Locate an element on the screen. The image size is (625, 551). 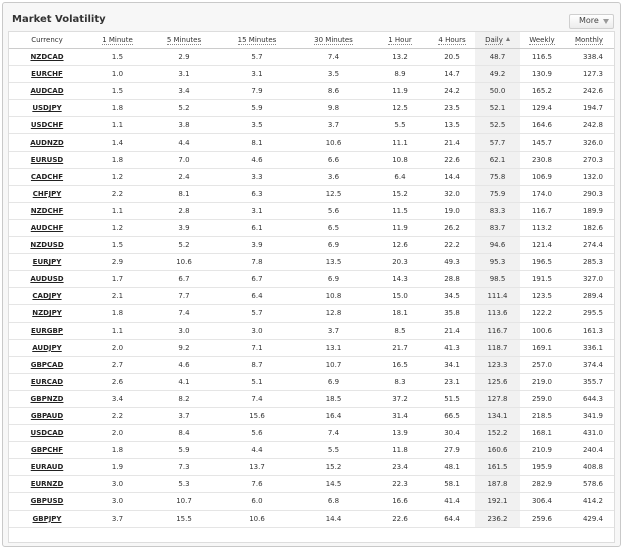
volatility-value-cell: 7.4 is located at coordinates (184, 313).